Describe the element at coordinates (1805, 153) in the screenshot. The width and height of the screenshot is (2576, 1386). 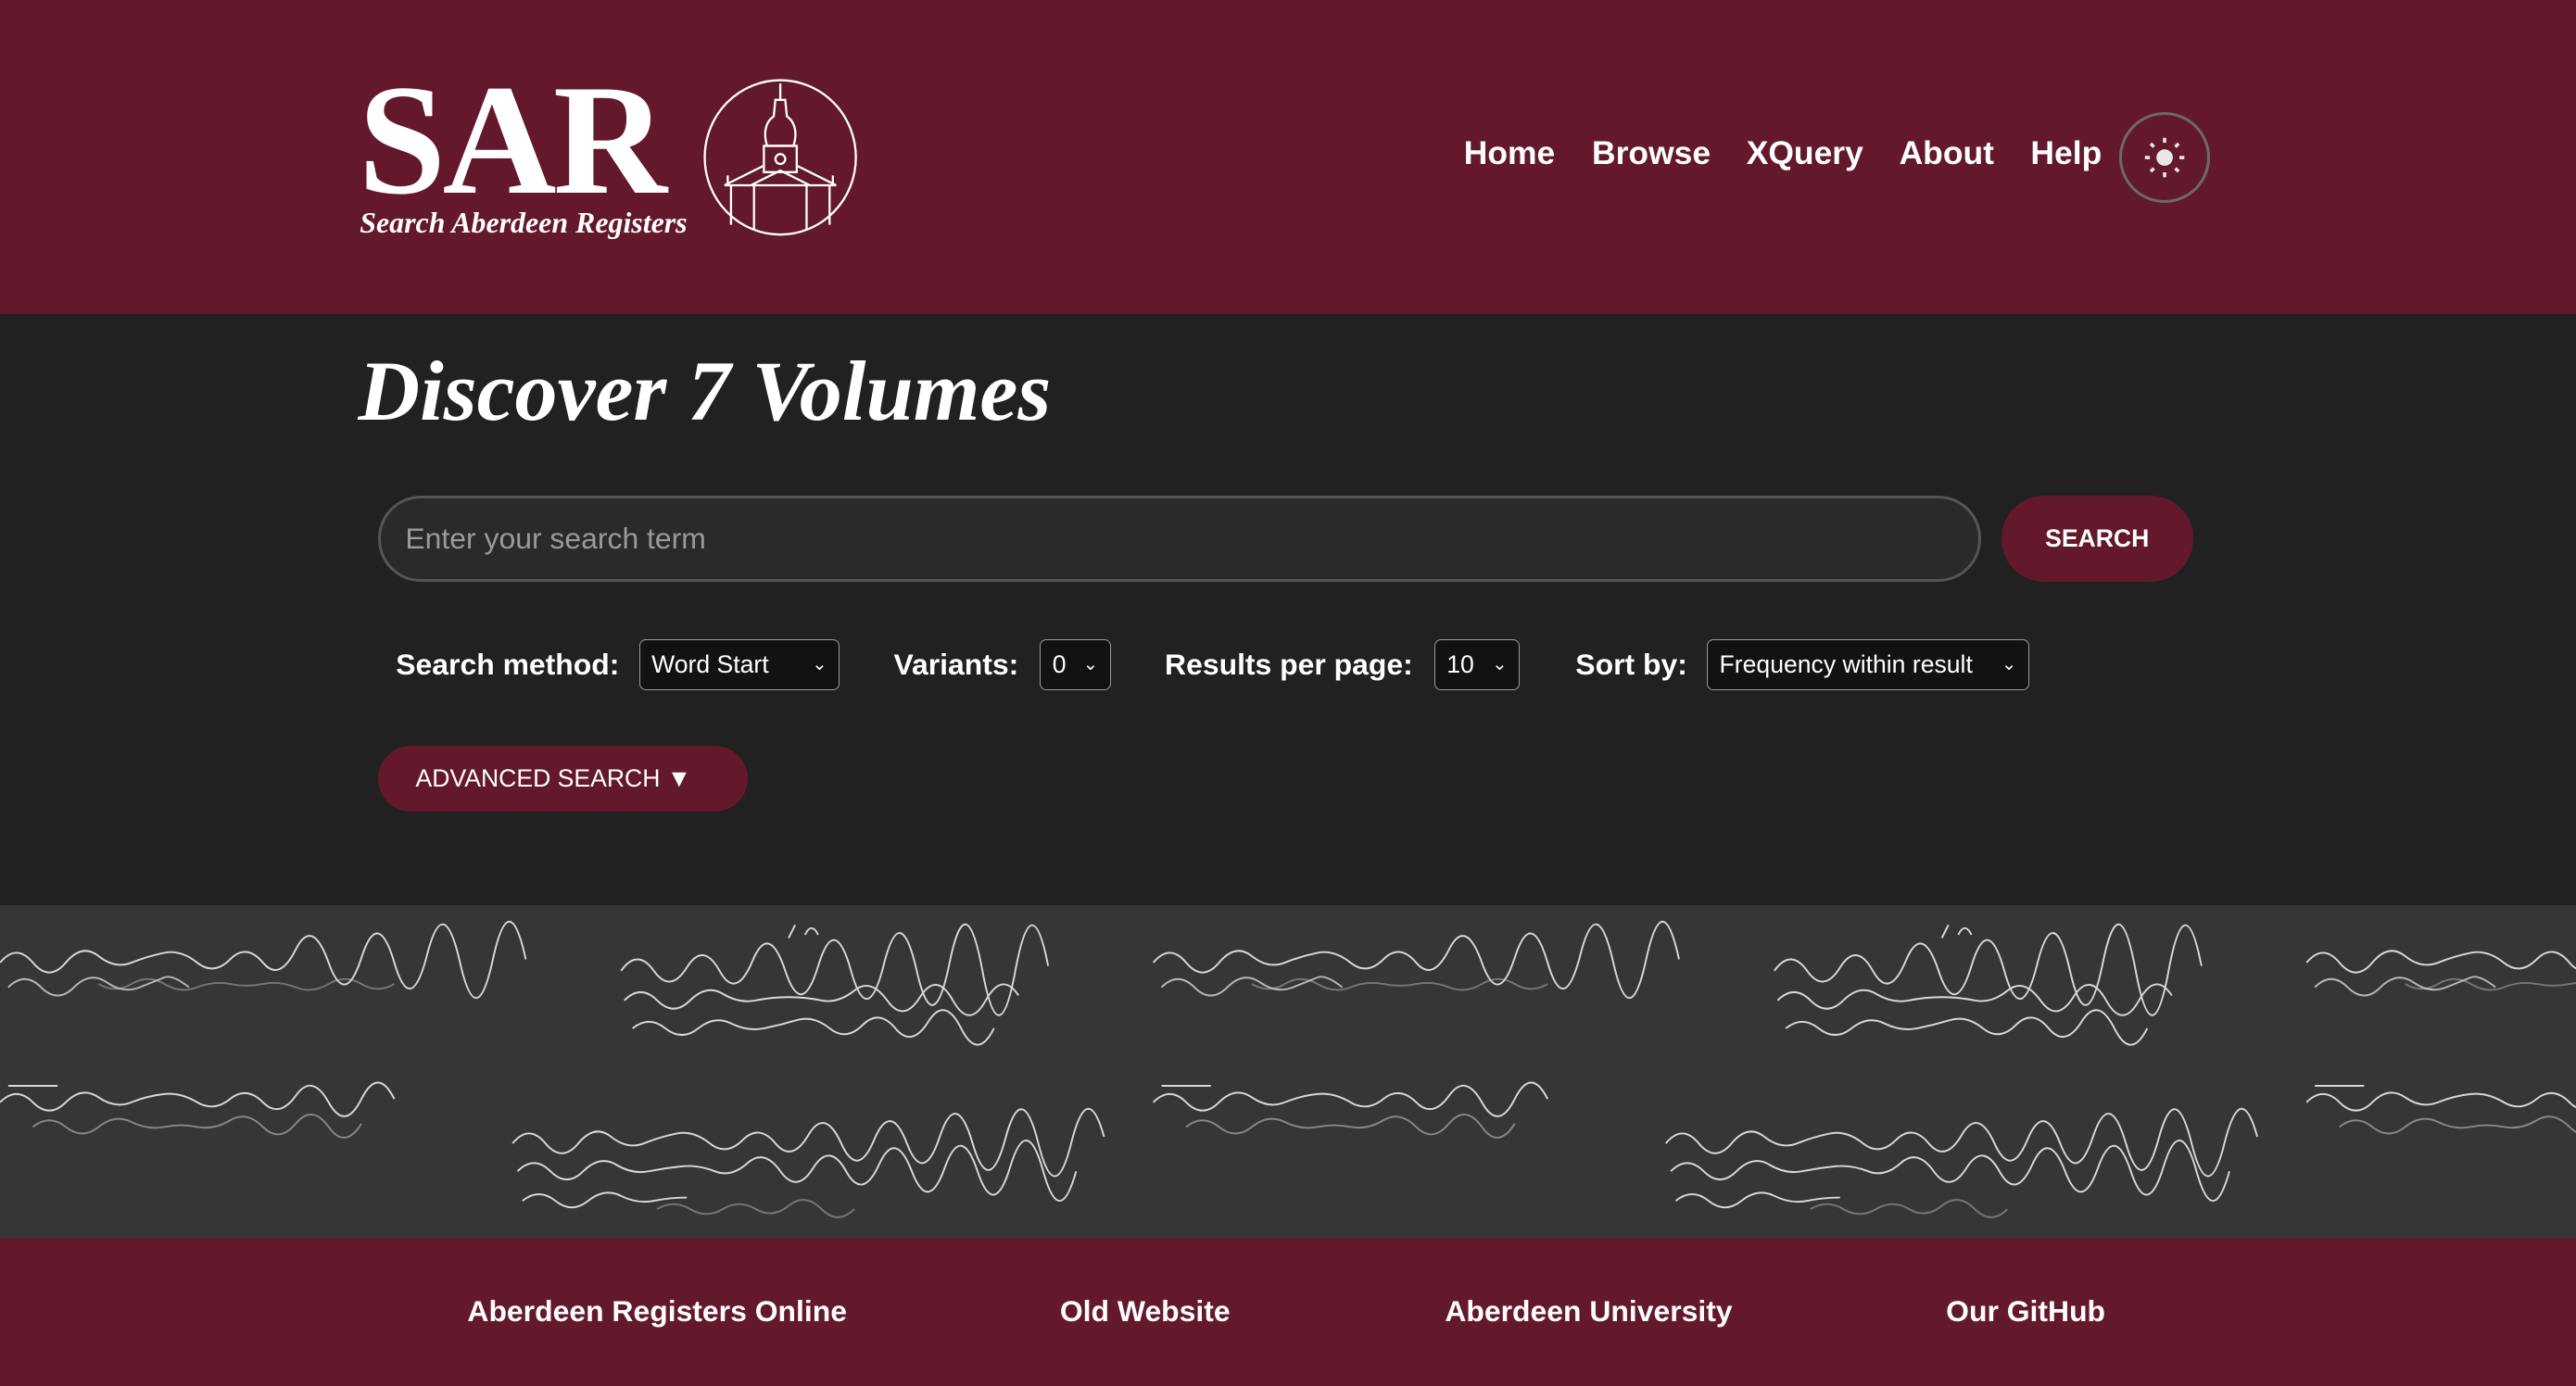
I see `nav-xquery: XQuery` at that location.